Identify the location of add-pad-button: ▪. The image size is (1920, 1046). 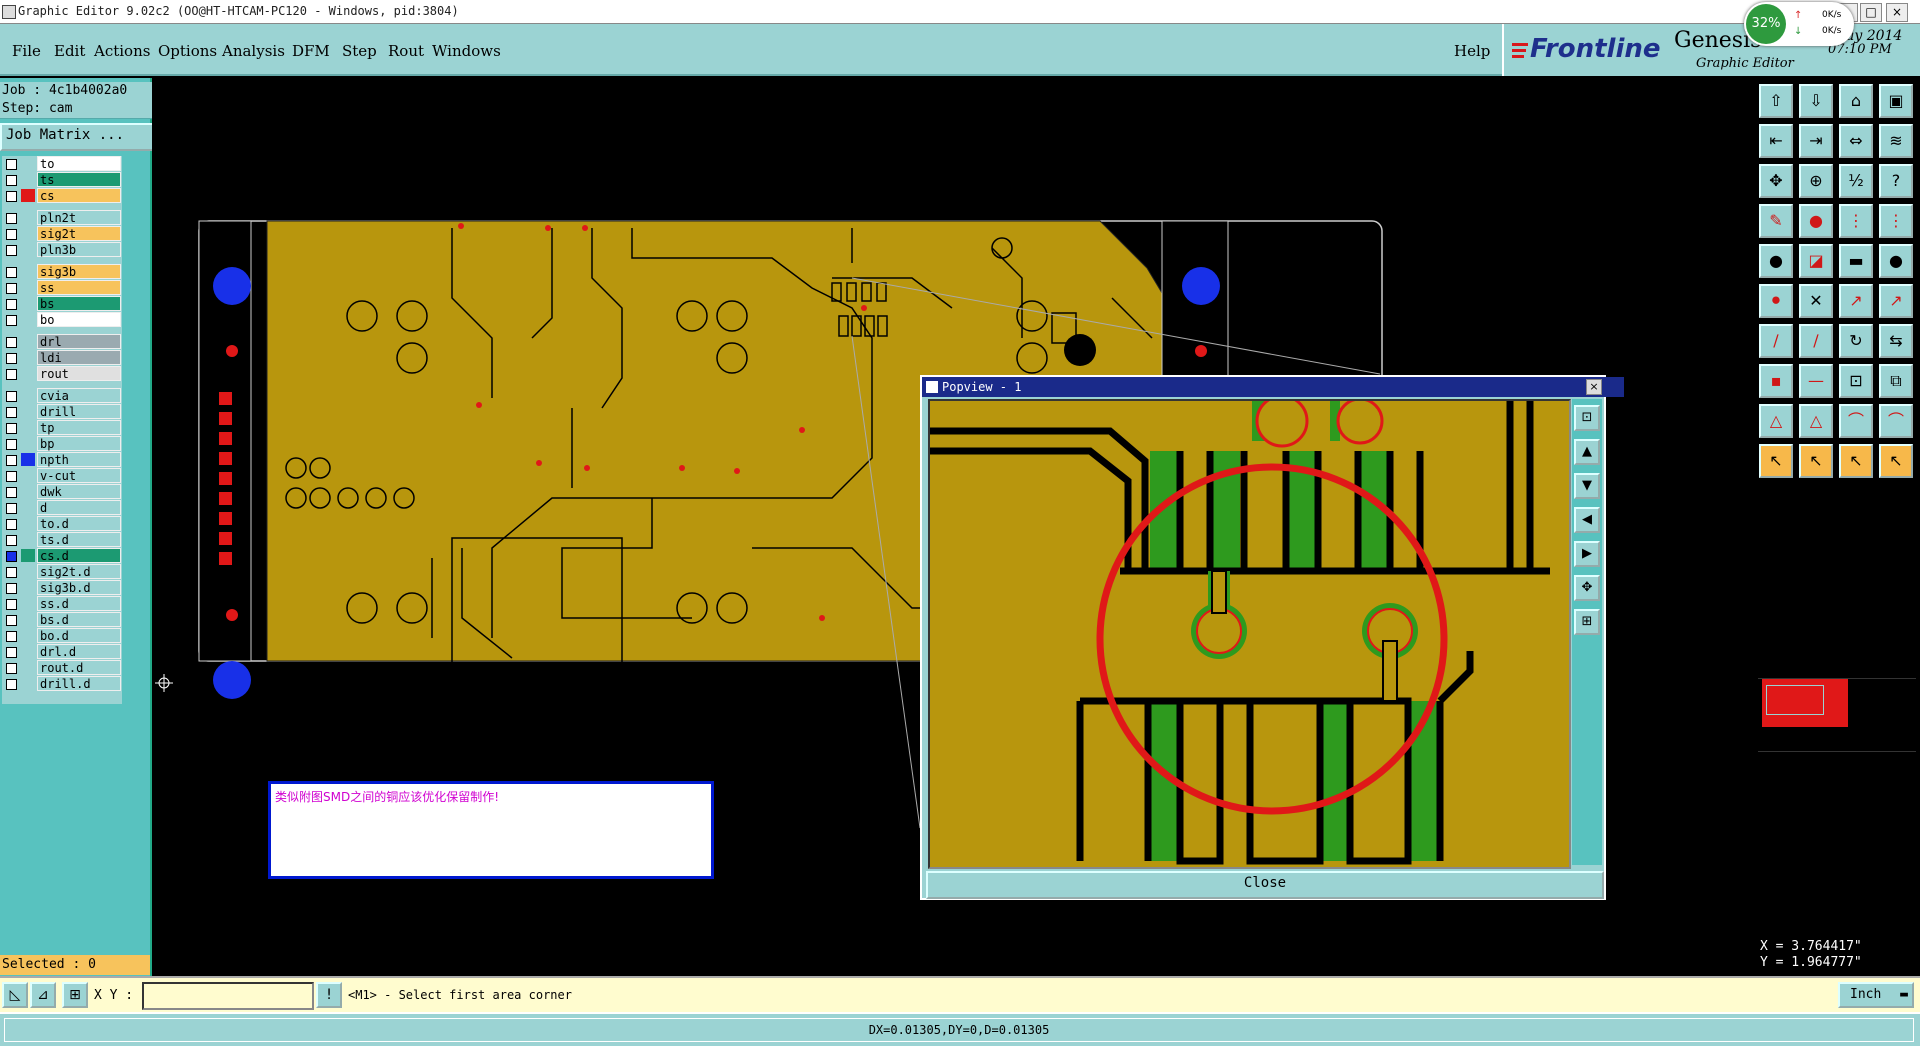
(1776, 381).